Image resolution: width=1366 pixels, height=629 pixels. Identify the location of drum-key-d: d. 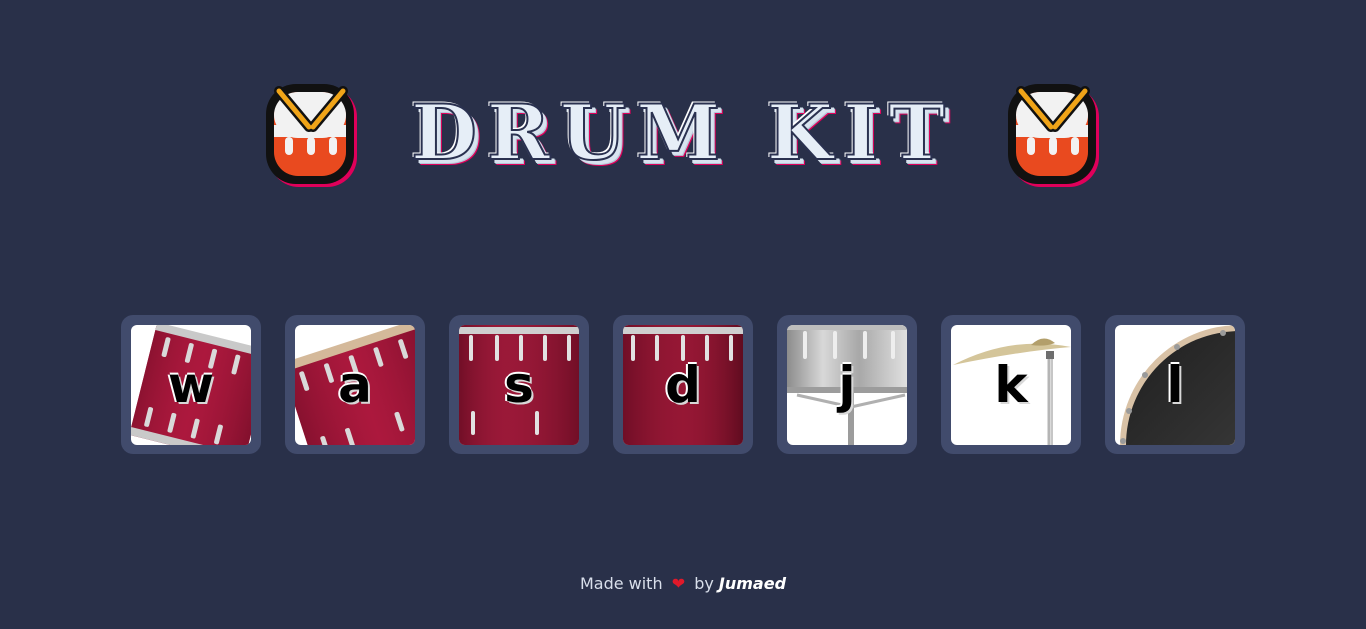
(683, 384).